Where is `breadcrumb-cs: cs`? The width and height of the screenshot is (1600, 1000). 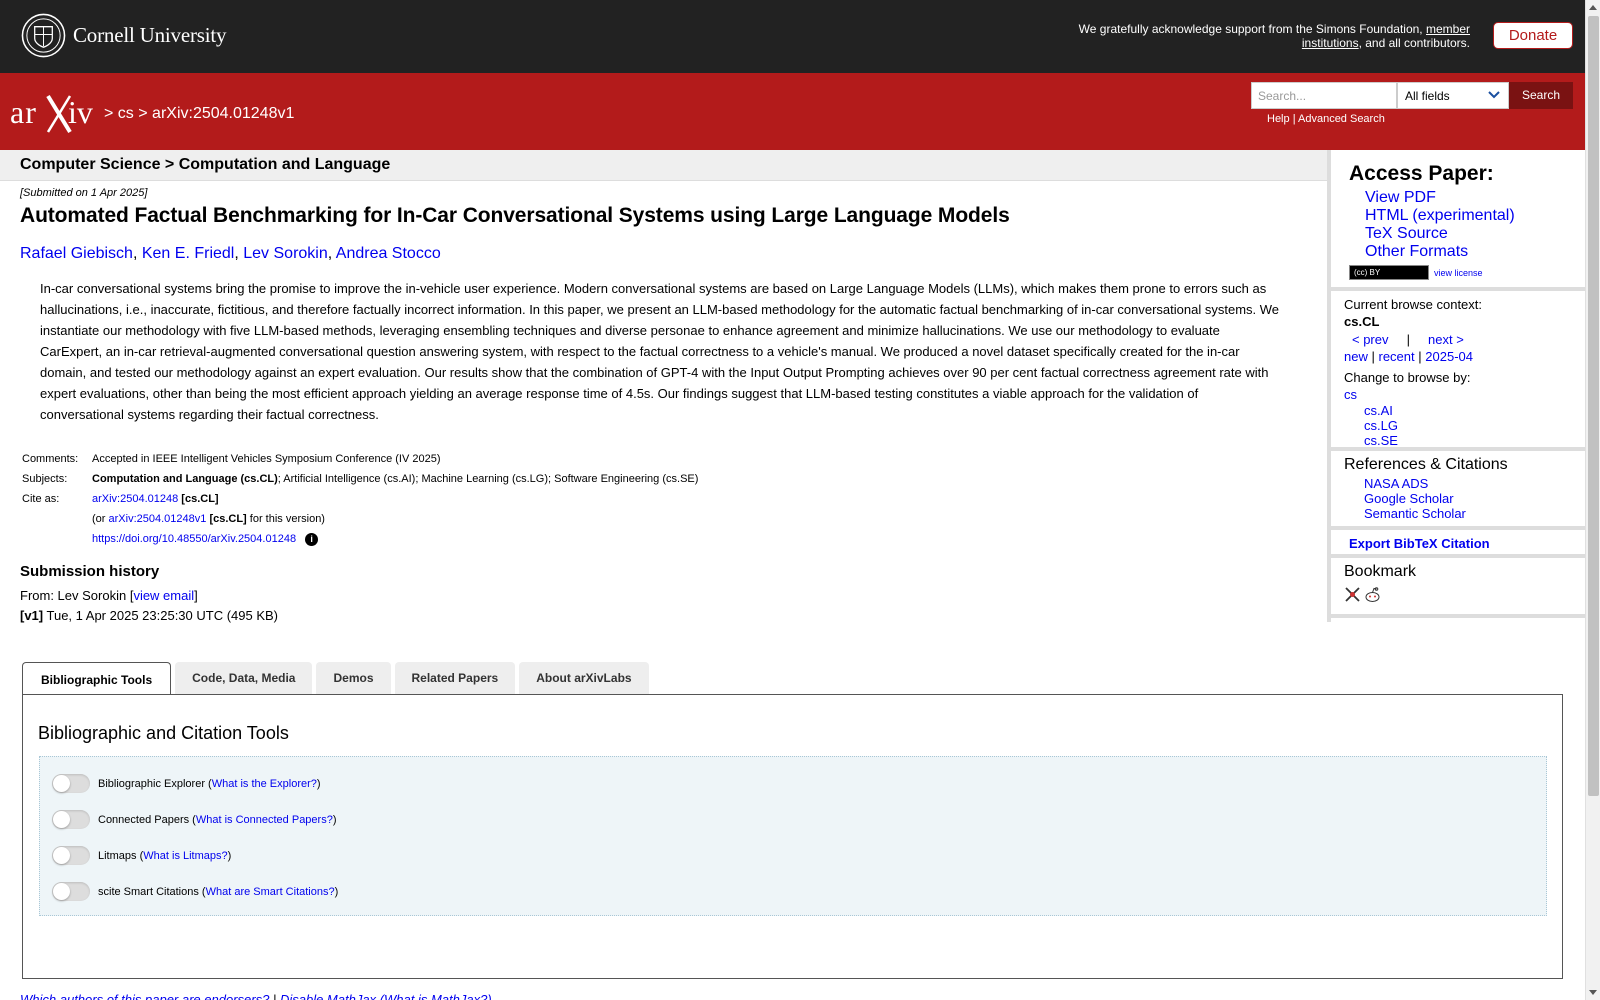
breadcrumb-cs: cs is located at coordinates (126, 113).